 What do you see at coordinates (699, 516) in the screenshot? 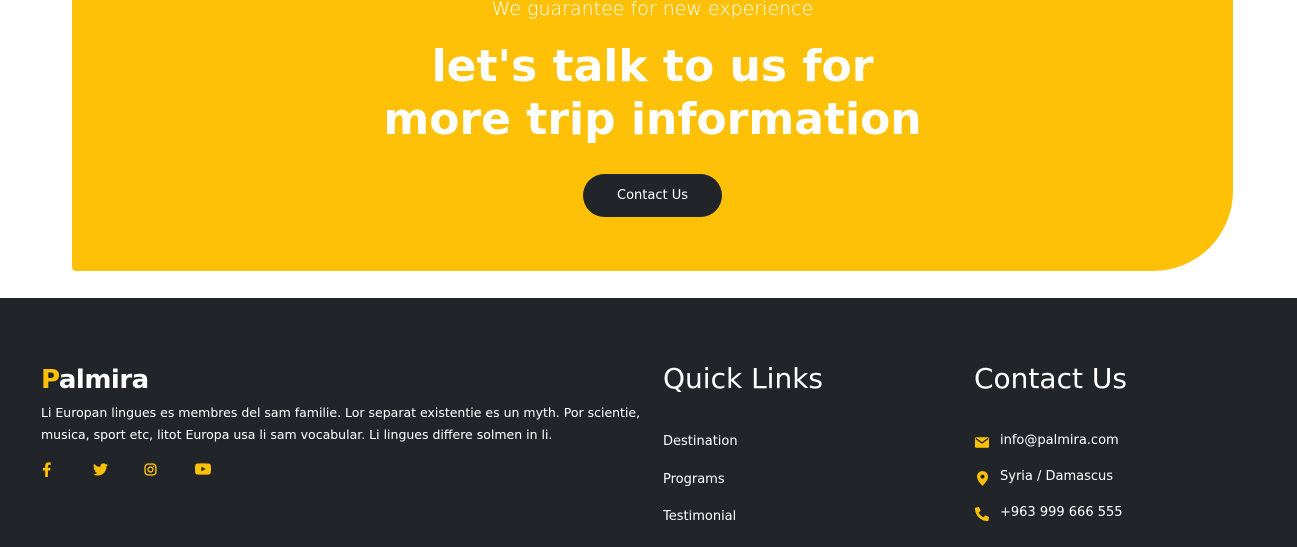
I see `quick-link-testimonial: Testimonial` at bounding box center [699, 516].